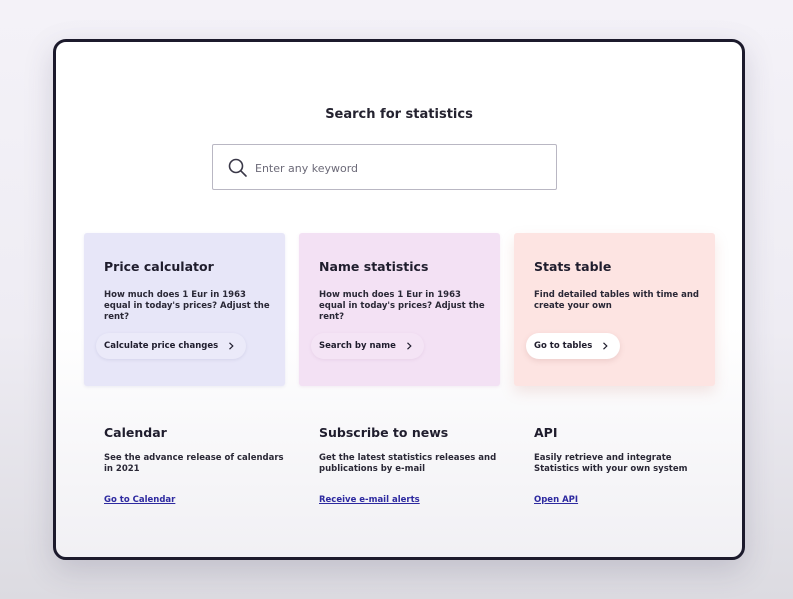 This screenshot has height=599, width=793. What do you see at coordinates (369, 500) in the screenshot?
I see `email-alerts-link: Receive e-mail alerts` at bounding box center [369, 500].